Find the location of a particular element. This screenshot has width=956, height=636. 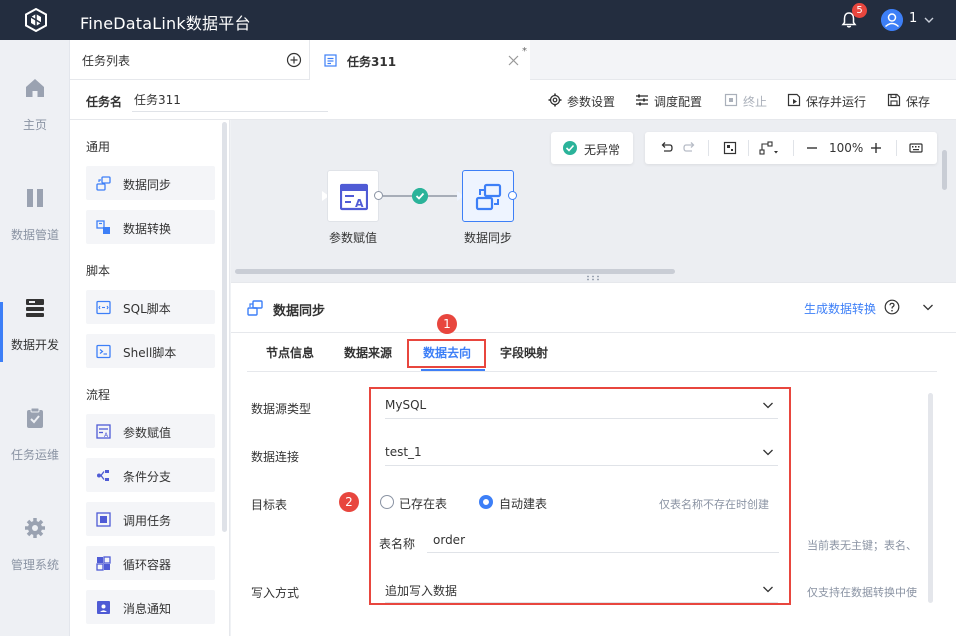

highlight-box-tab is located at coordinates (446, 353).